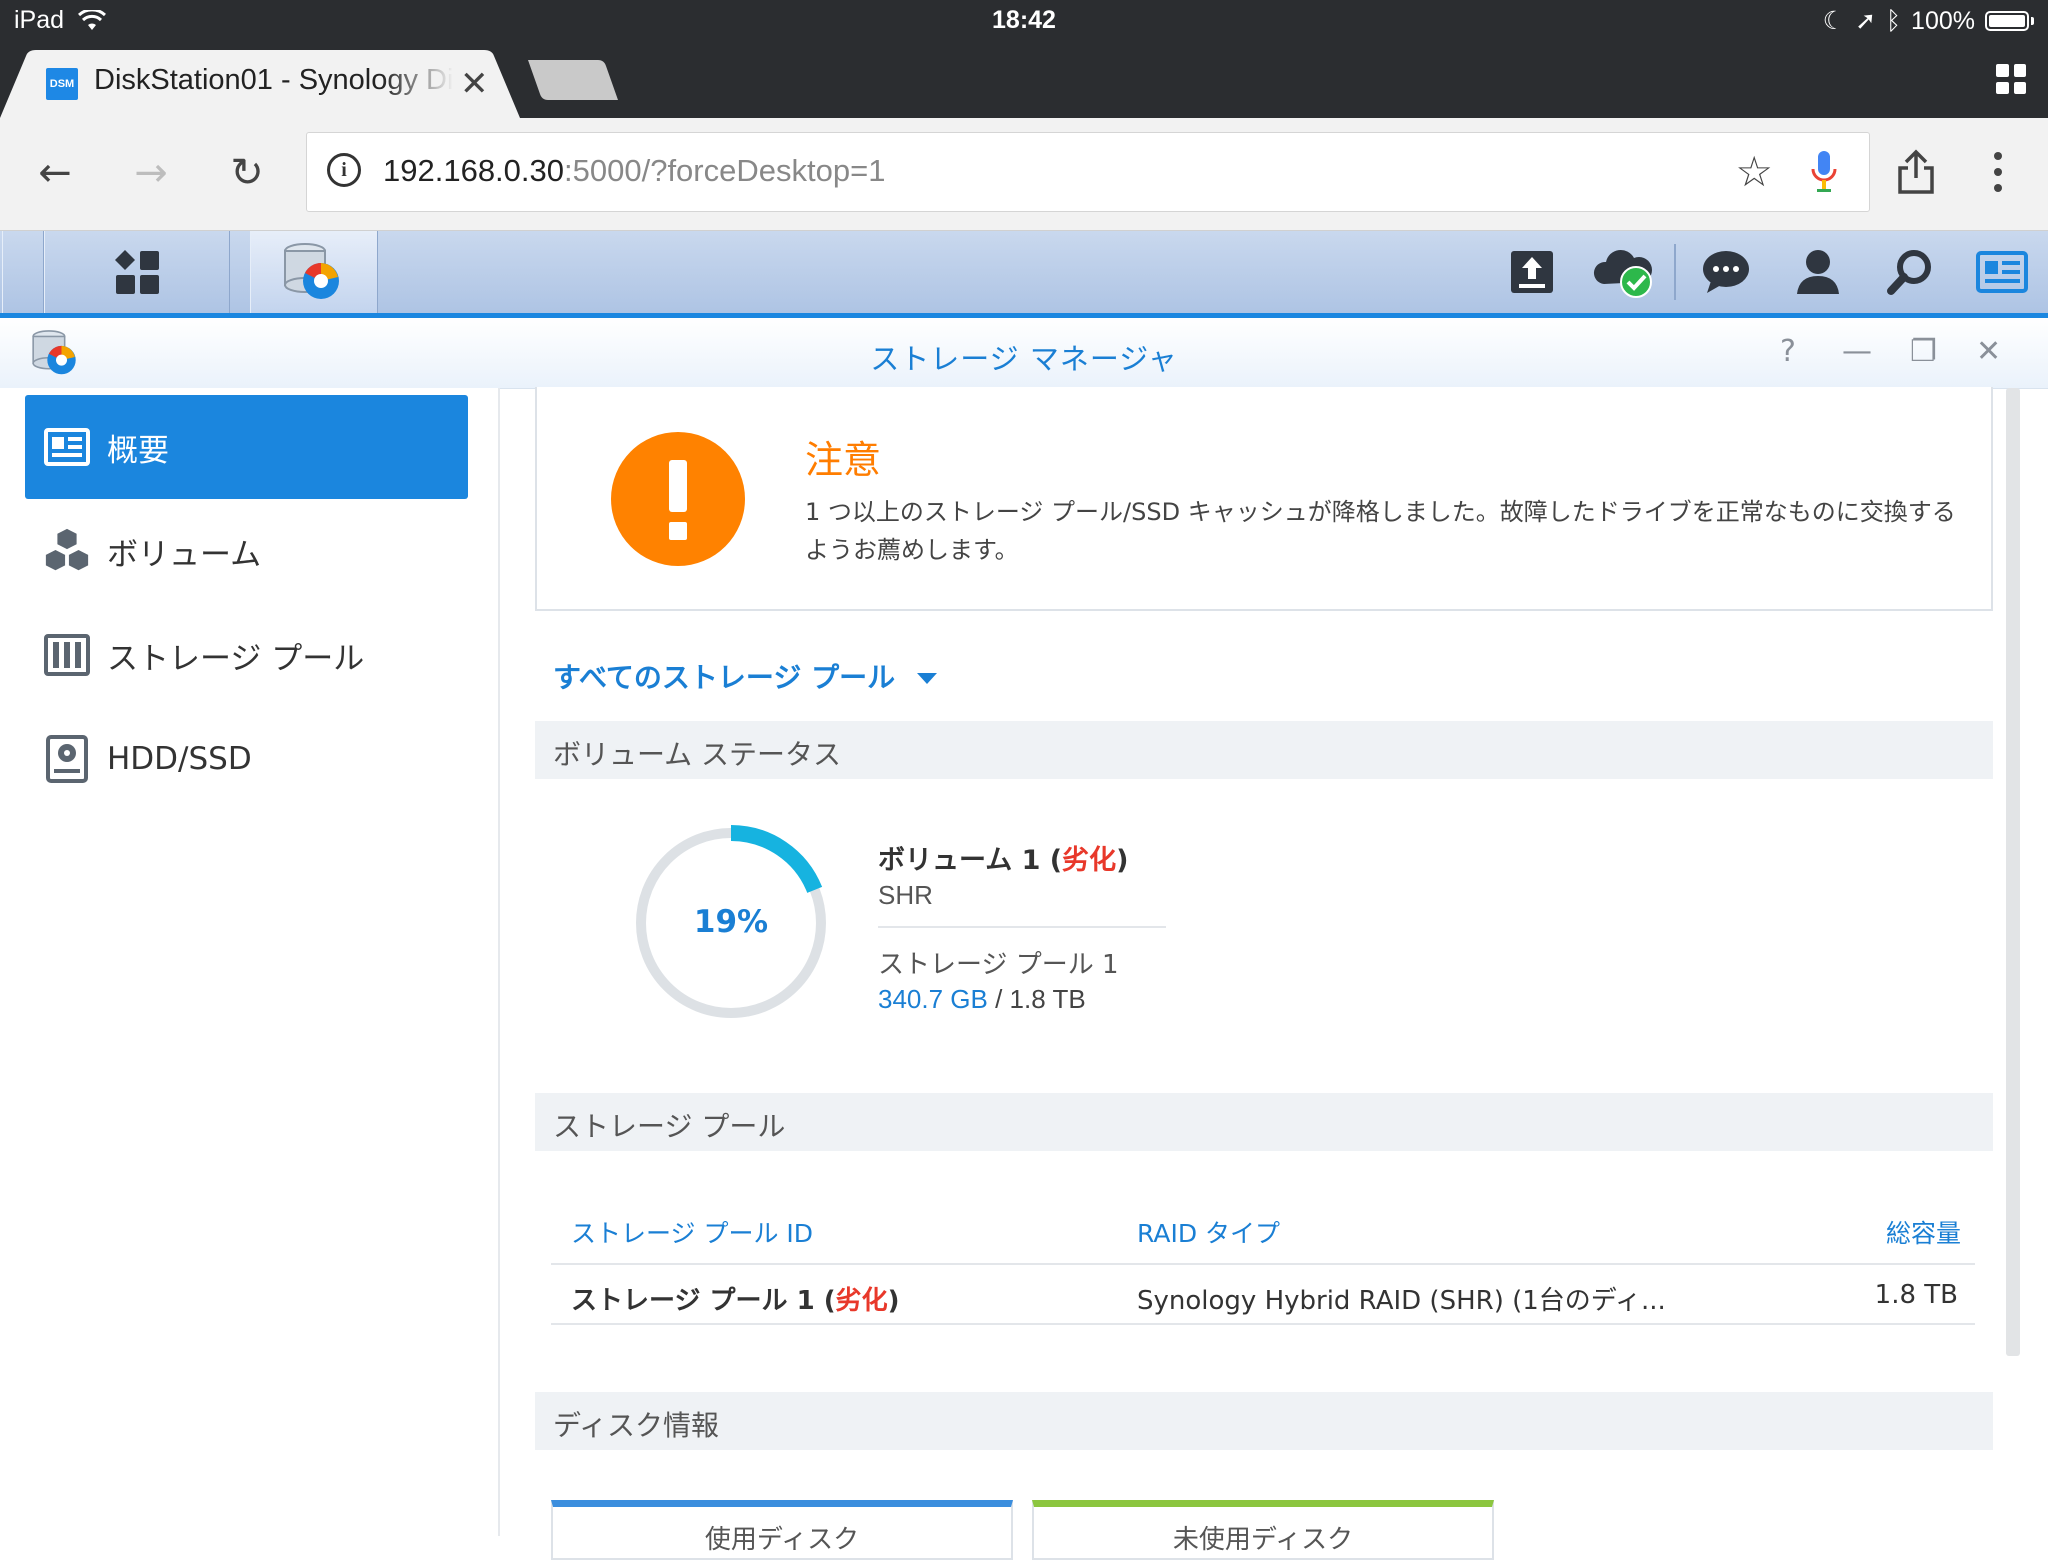 The width and height of the screenshot is (2048, 1560). I want to click on sidebar-item-volume: ボリューム, so click(246, 551).